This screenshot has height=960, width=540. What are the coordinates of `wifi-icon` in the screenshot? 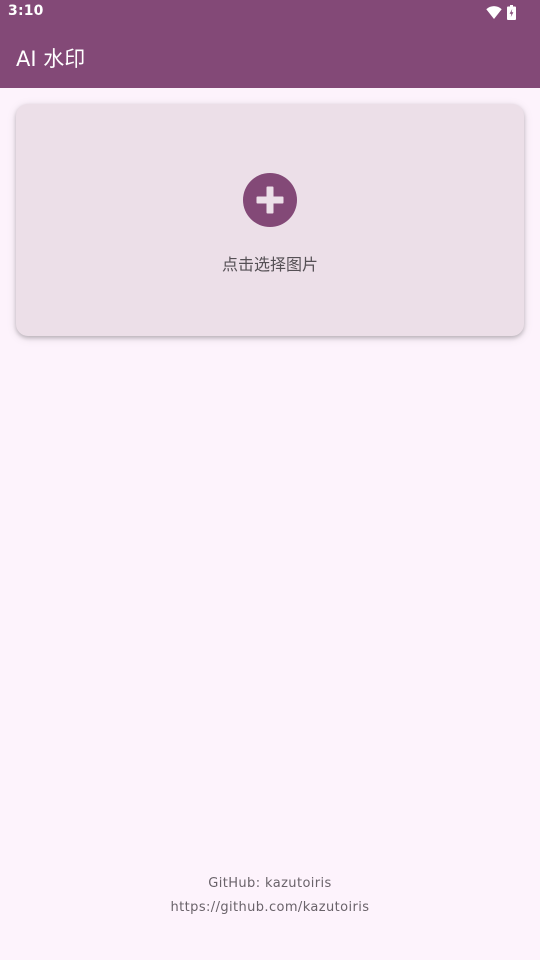 It's located at (494, 12).